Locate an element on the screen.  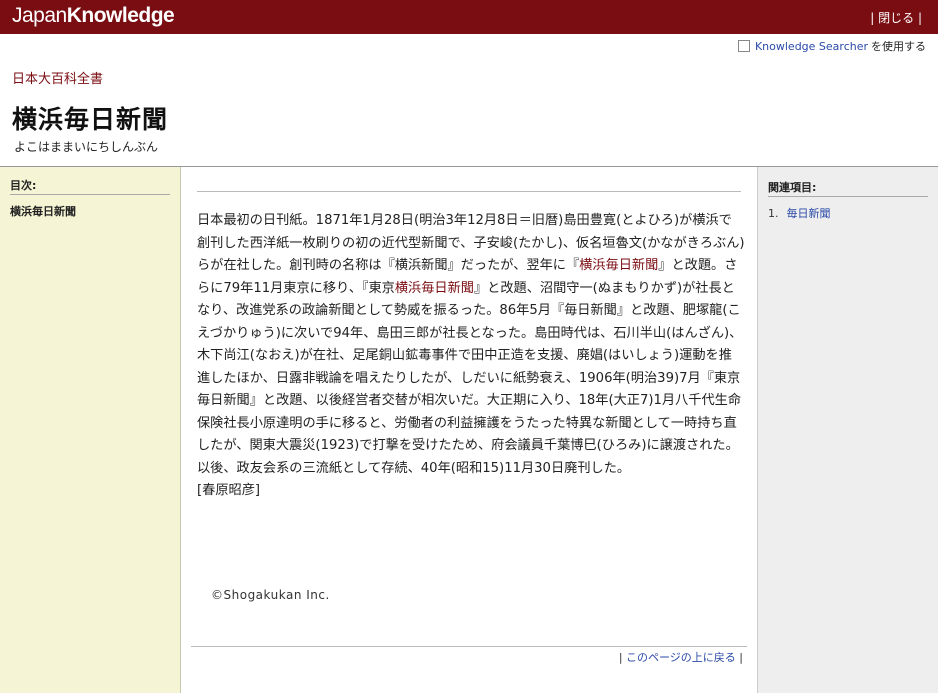
toc-sidebar: 目次: 横浜毎日新聞 is located at coordinates (90, 430).